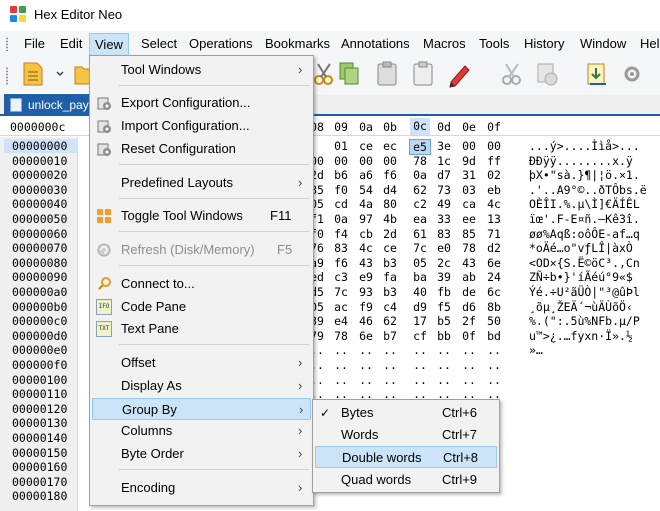  Describe the element at coordinates (581, 307) in the screenshot. I see `ascii-text: ¸õµ¸ŽEÄ´¬ùÄÙõÖ‹` at that location.